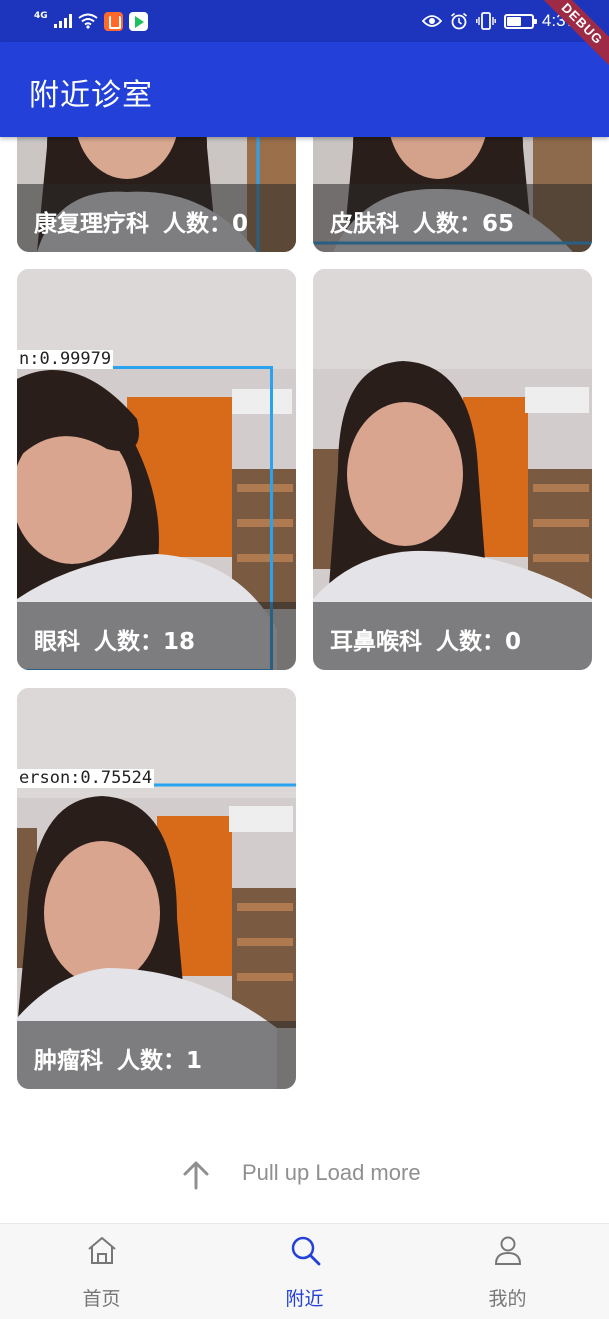 The image size is (609, 1319). I want to click on nav-profile: 我的, so click(507, 1271).